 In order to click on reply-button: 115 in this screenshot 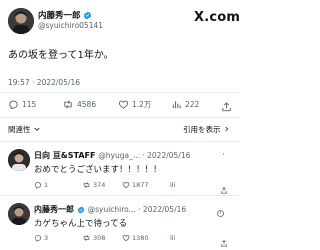, I will do `click(22, 104)`.